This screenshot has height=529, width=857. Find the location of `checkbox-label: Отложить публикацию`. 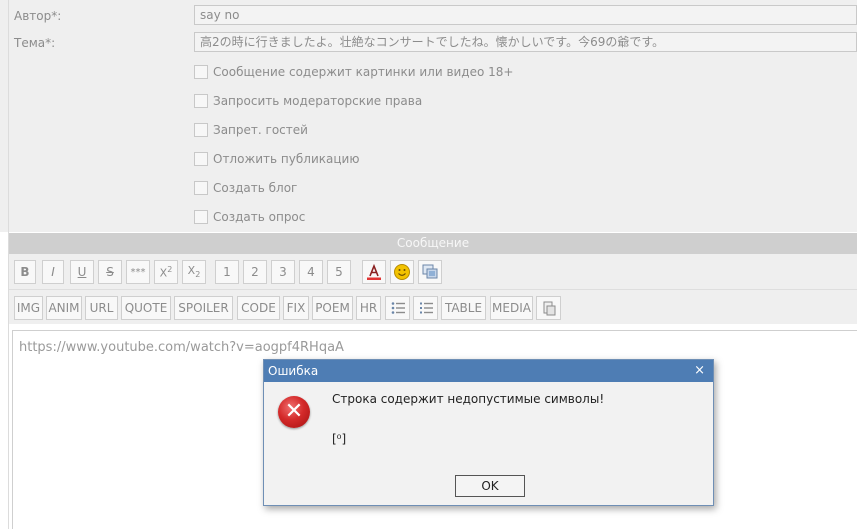

checkbox-label: Отложить публикацию is located at coordinates (286, 159).